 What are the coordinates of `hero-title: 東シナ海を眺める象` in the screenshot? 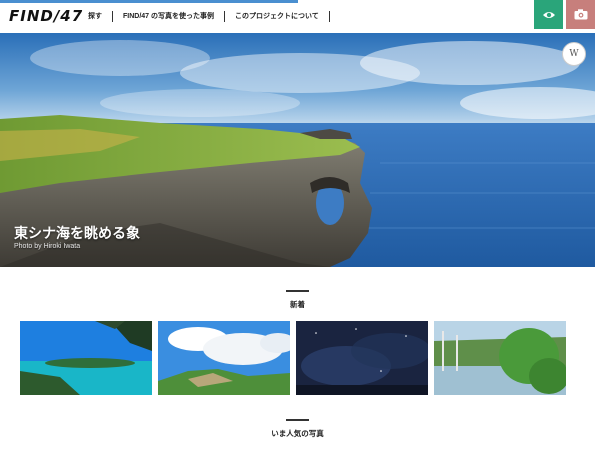 It's located at (77, 233).